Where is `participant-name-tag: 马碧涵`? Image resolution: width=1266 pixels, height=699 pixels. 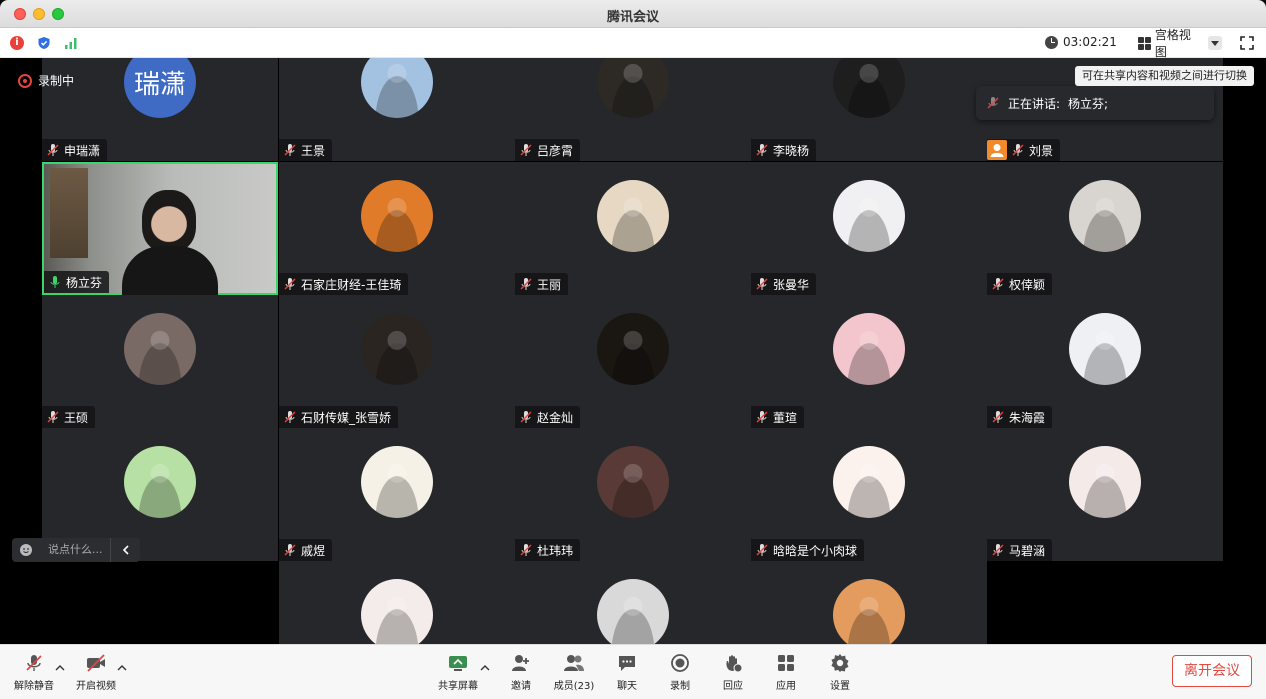 participant-name-tag: 马碧涵 is located at coordinates (1020, 550).